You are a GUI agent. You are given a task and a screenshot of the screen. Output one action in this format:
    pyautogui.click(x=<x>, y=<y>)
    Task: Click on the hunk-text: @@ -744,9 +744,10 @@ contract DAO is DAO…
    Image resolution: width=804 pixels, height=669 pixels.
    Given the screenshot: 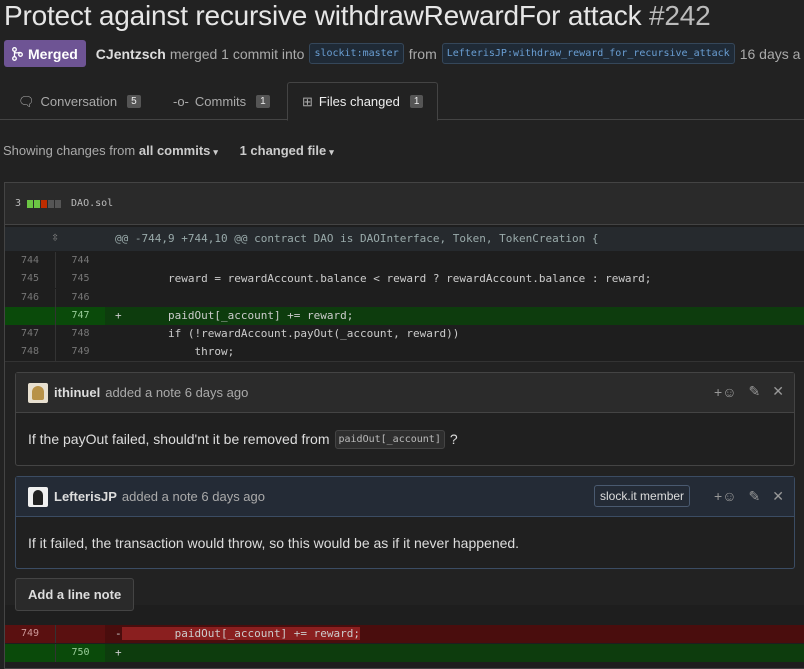 What is the action you would take?
    pyautogui.click(x=357, y=238)
    